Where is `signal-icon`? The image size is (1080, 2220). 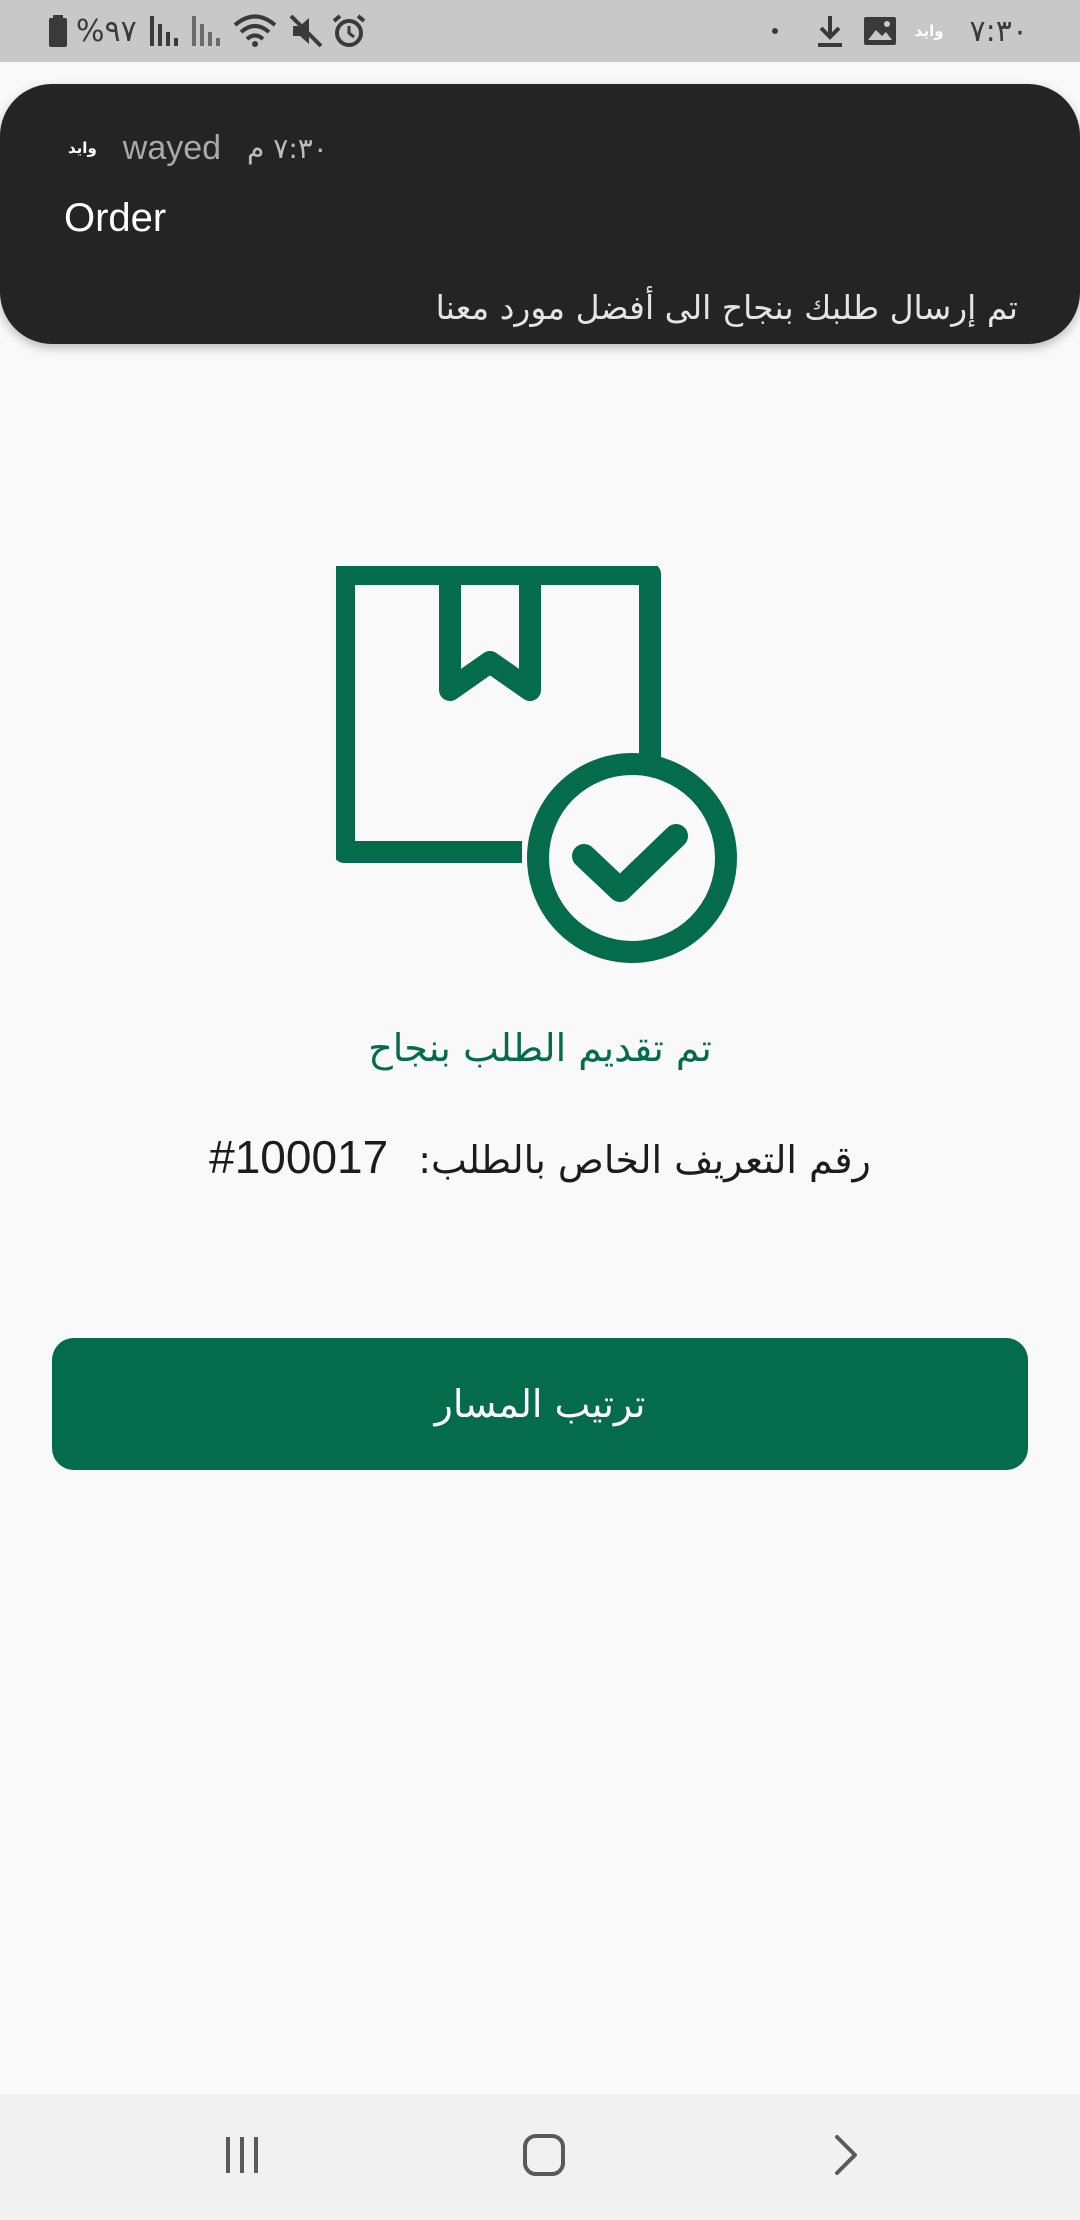
signal-icon is located at coordinates (166, 31).